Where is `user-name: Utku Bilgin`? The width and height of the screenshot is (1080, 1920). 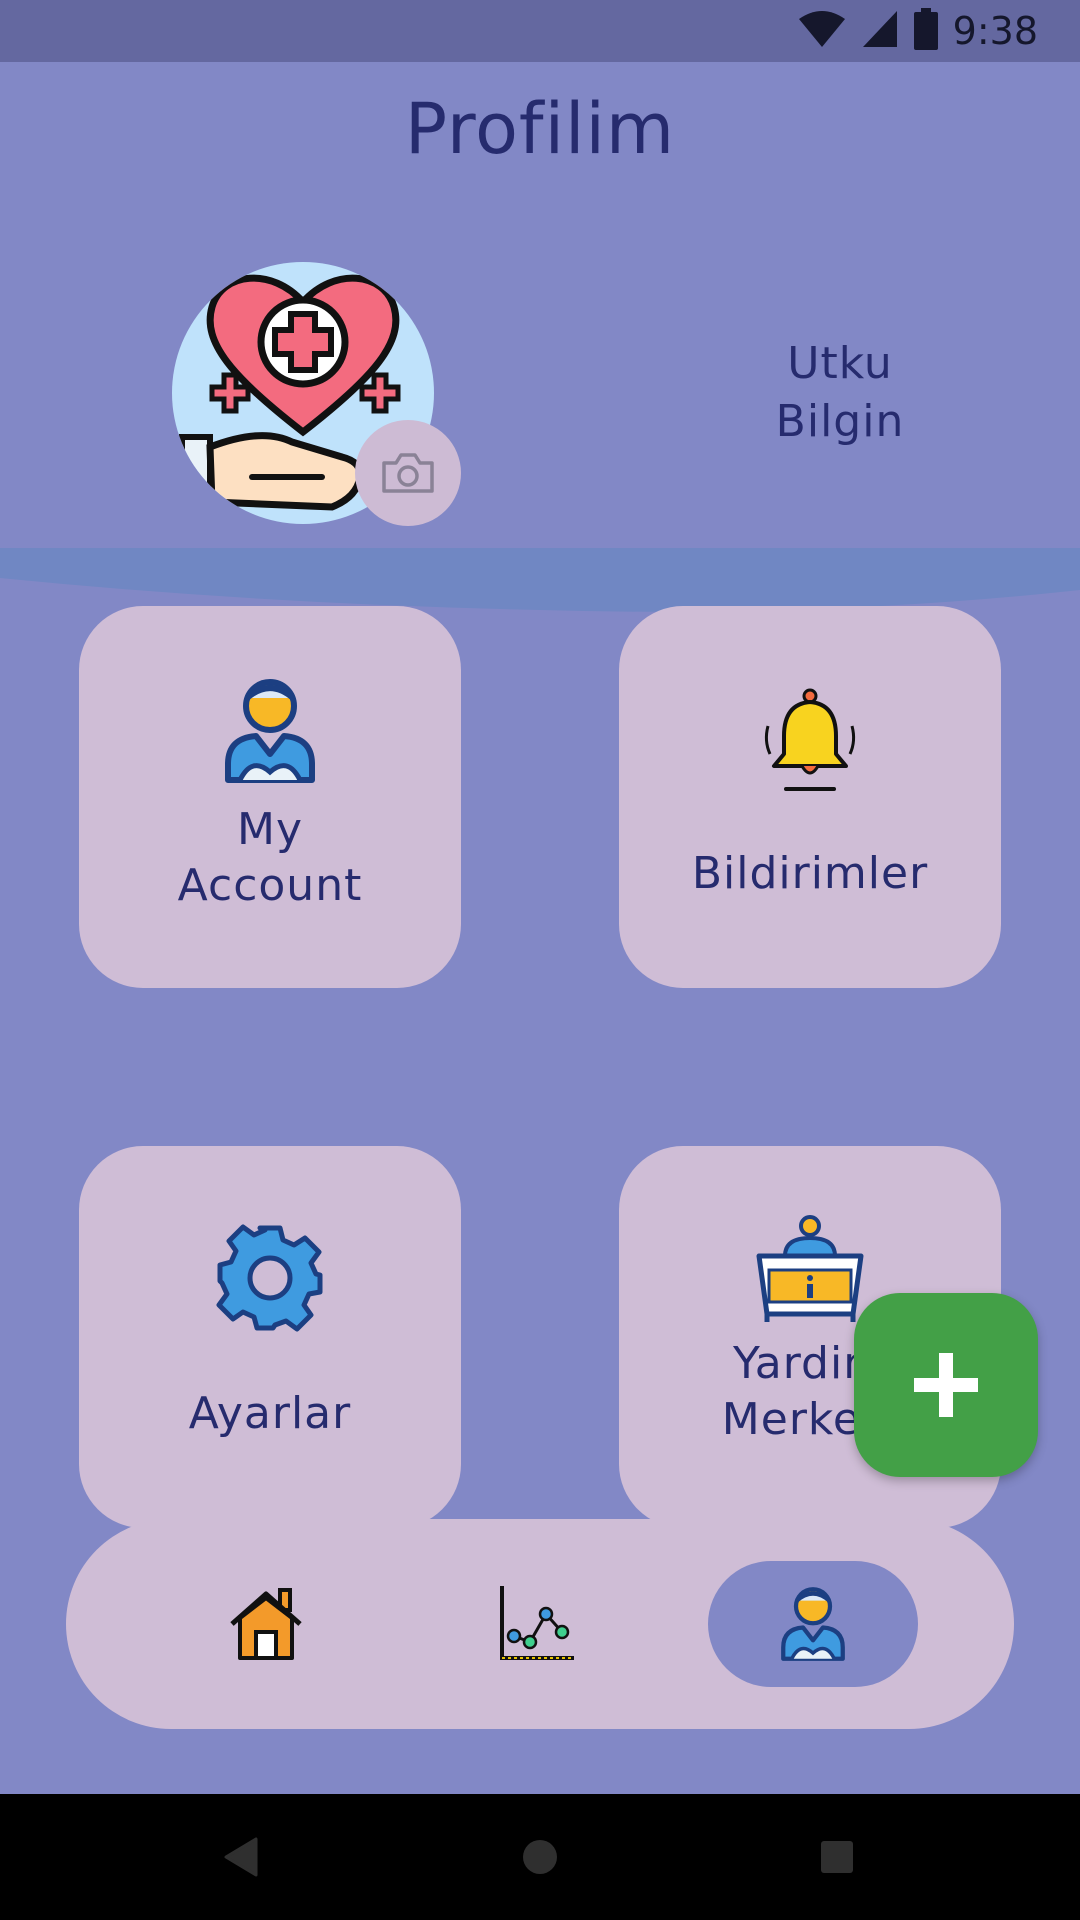
user-name: Utku Bilgin is located at coordinates (840, 393).